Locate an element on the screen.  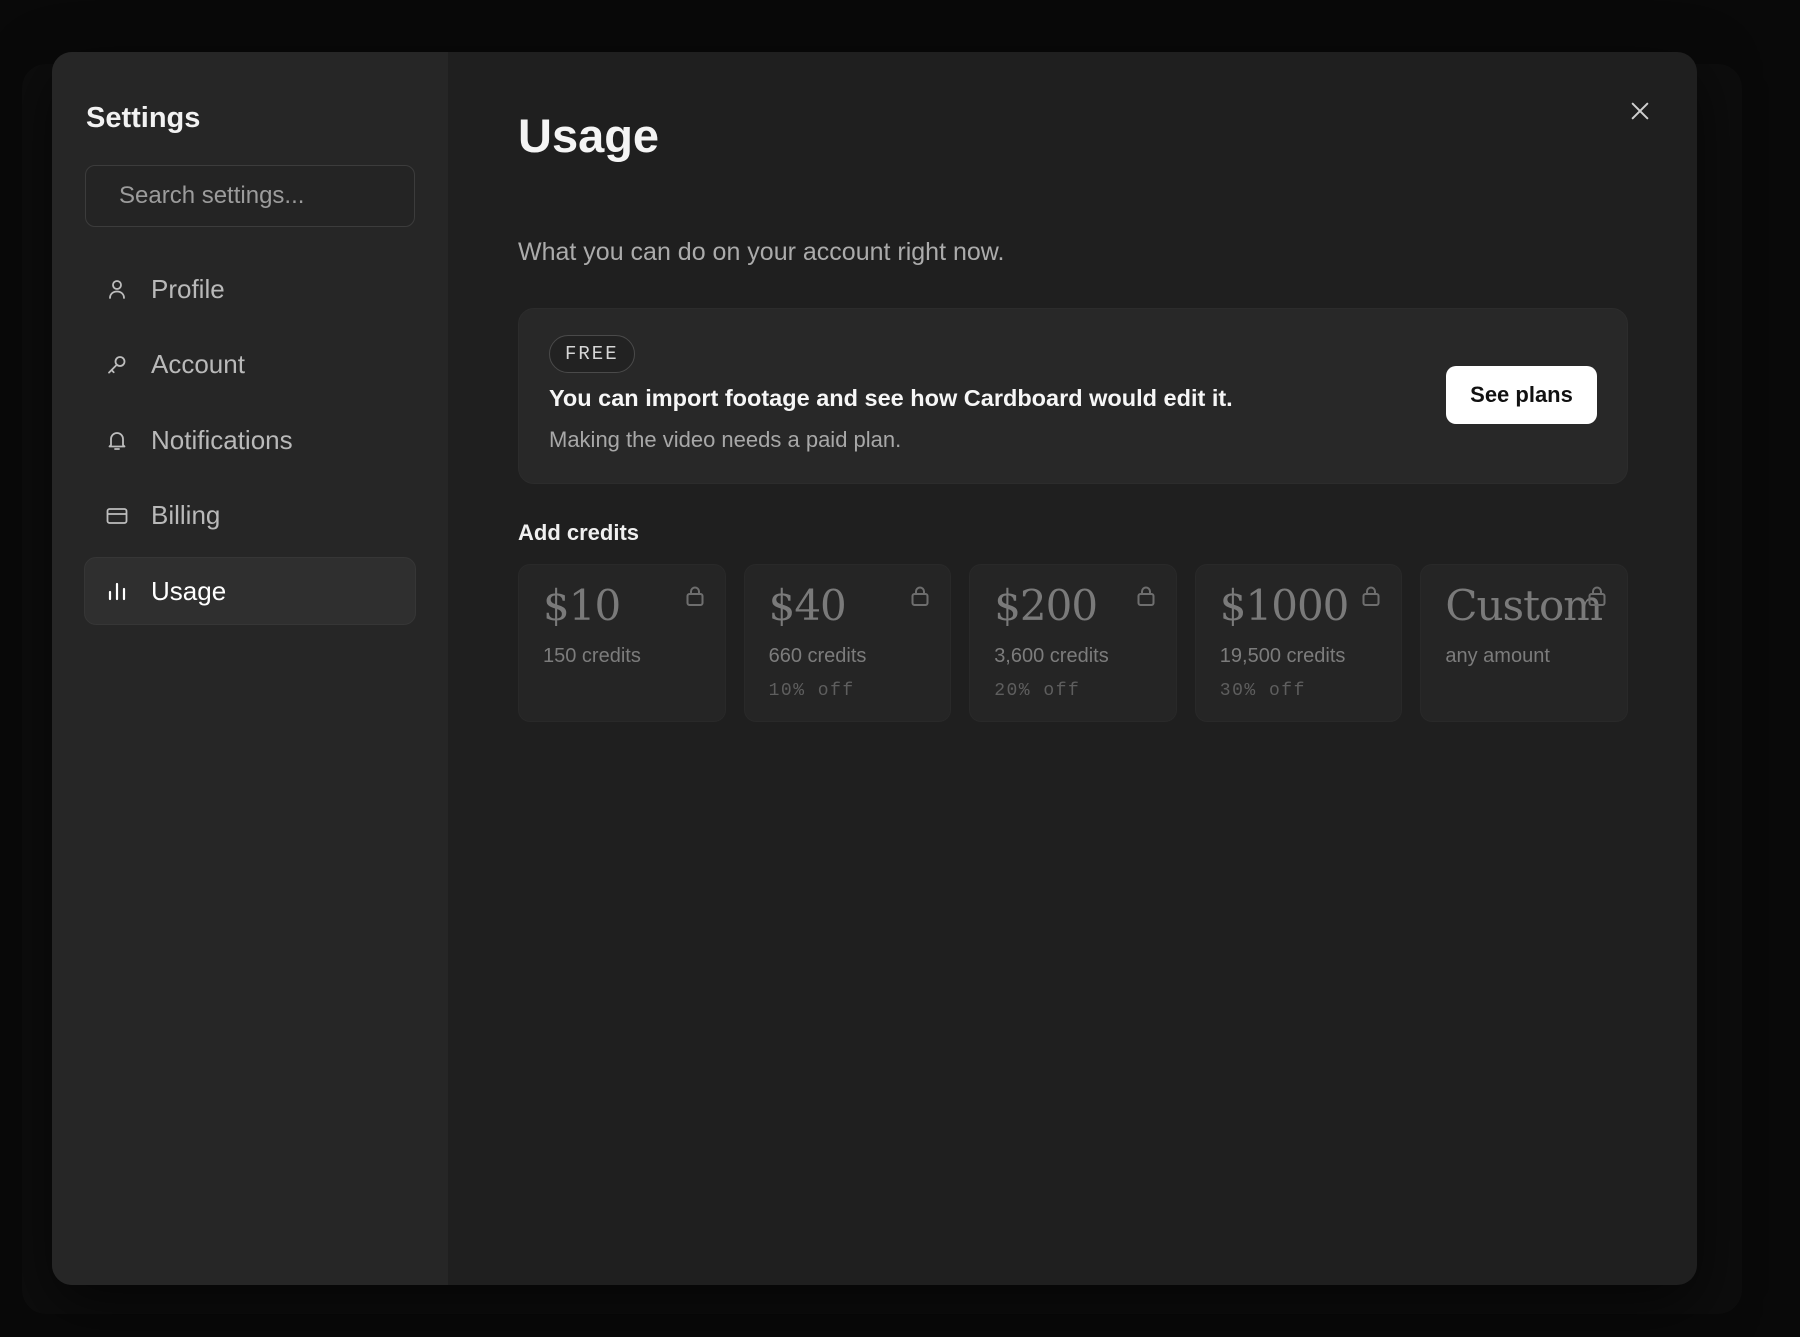
credit-discount: 20% off is located at coordinates (1037, 691).